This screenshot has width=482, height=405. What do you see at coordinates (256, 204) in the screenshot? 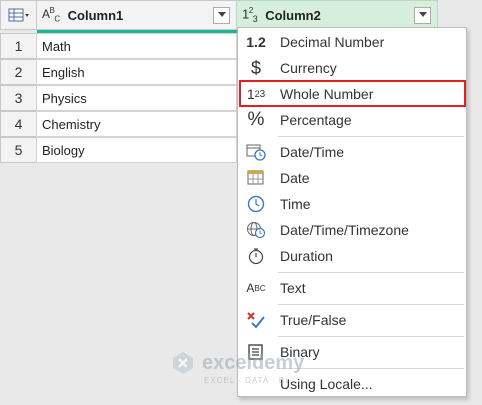
I see `time-icon` at bounding box center [256, 204].